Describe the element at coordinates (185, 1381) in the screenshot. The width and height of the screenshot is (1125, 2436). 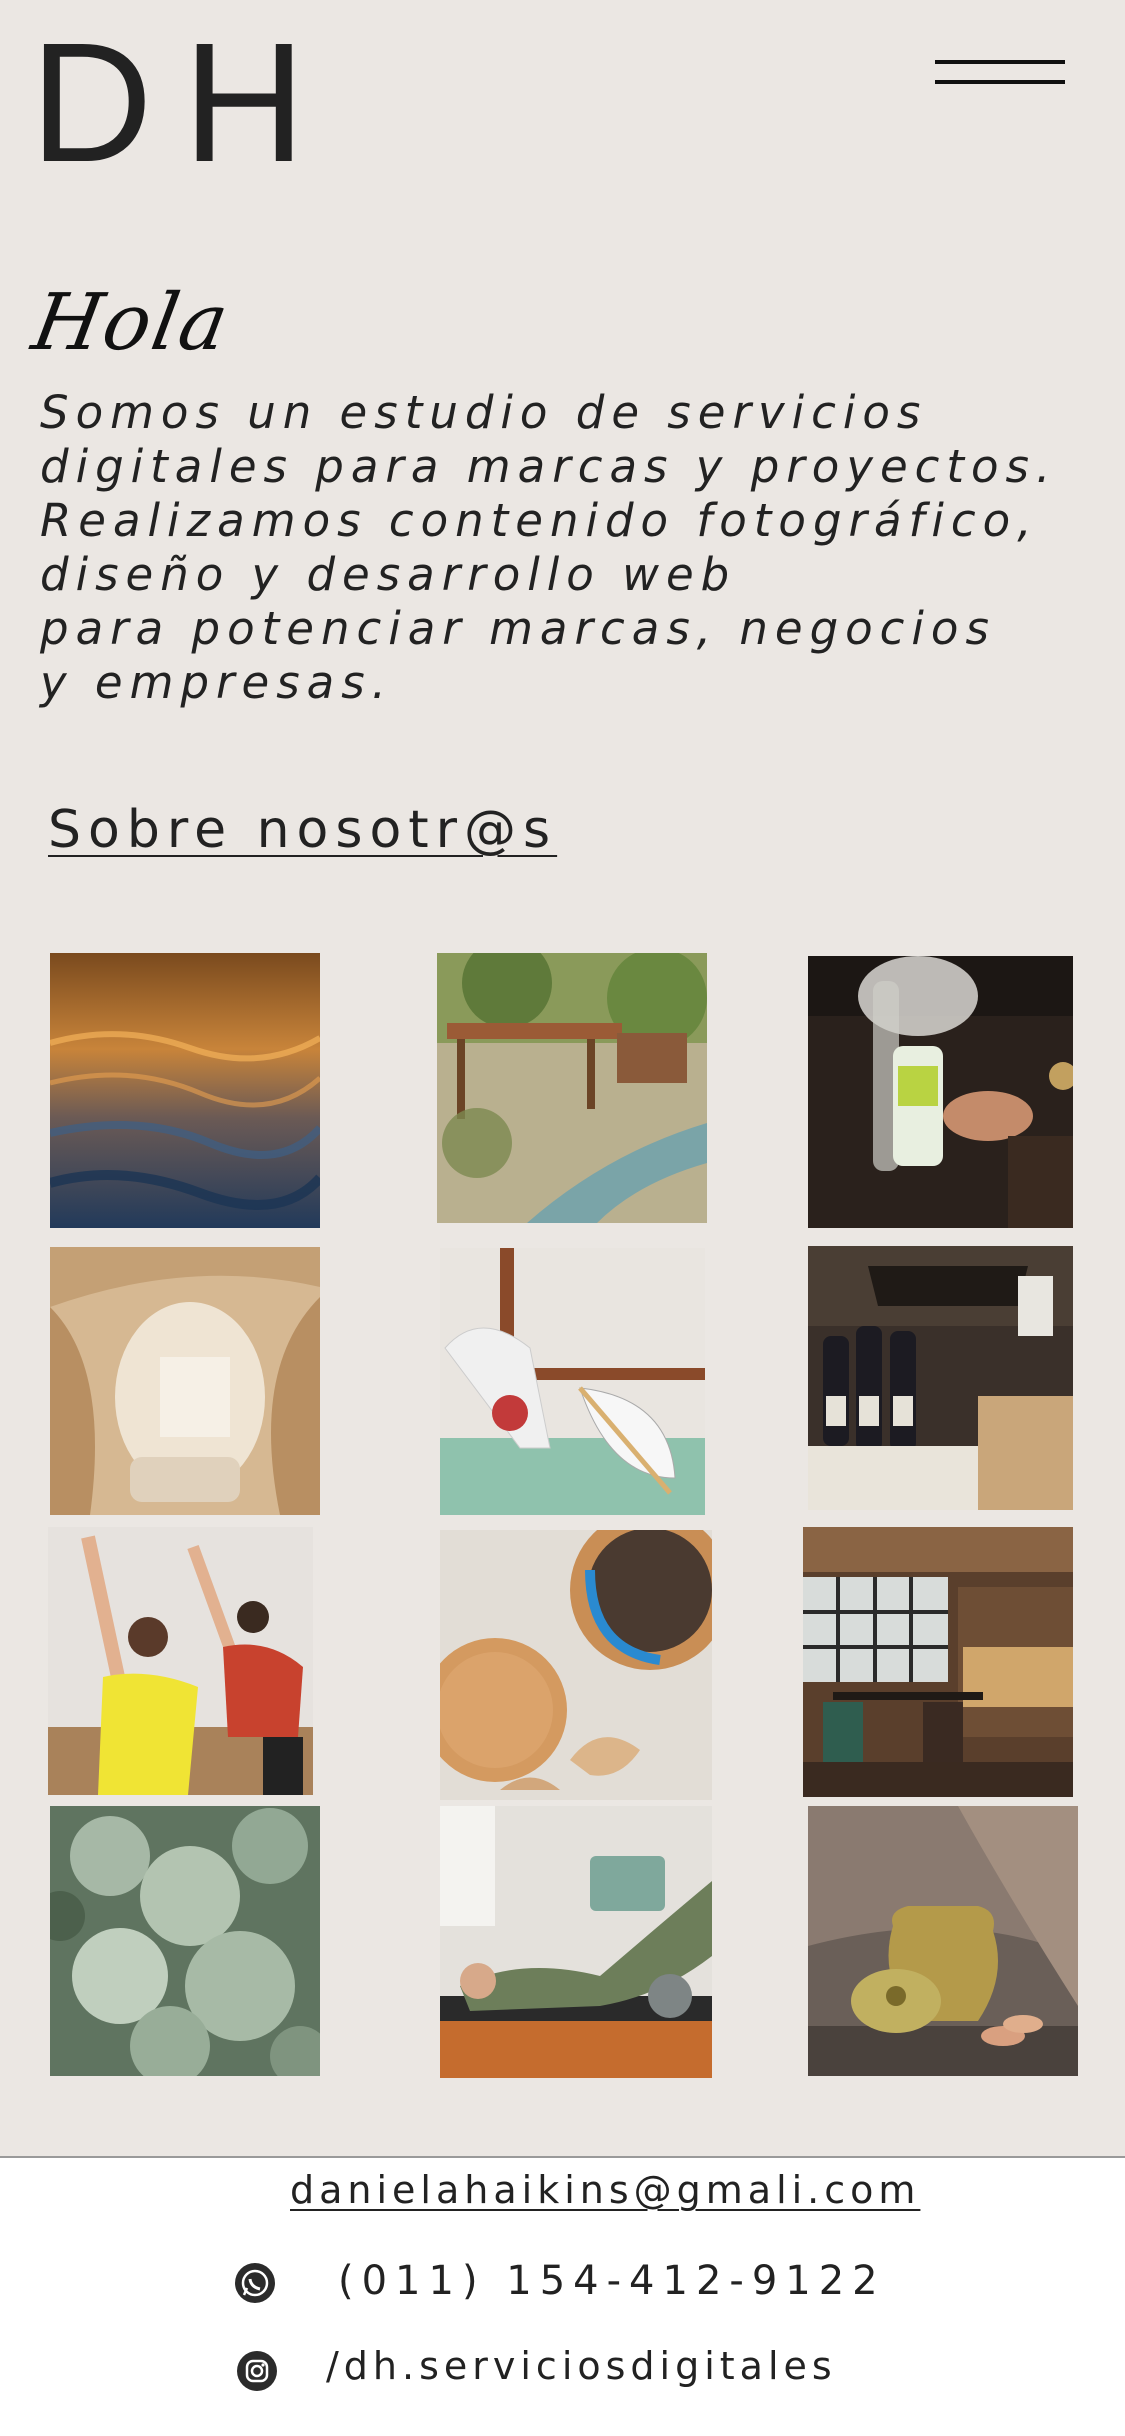
I see `gallery-photo-lobby` at that location.